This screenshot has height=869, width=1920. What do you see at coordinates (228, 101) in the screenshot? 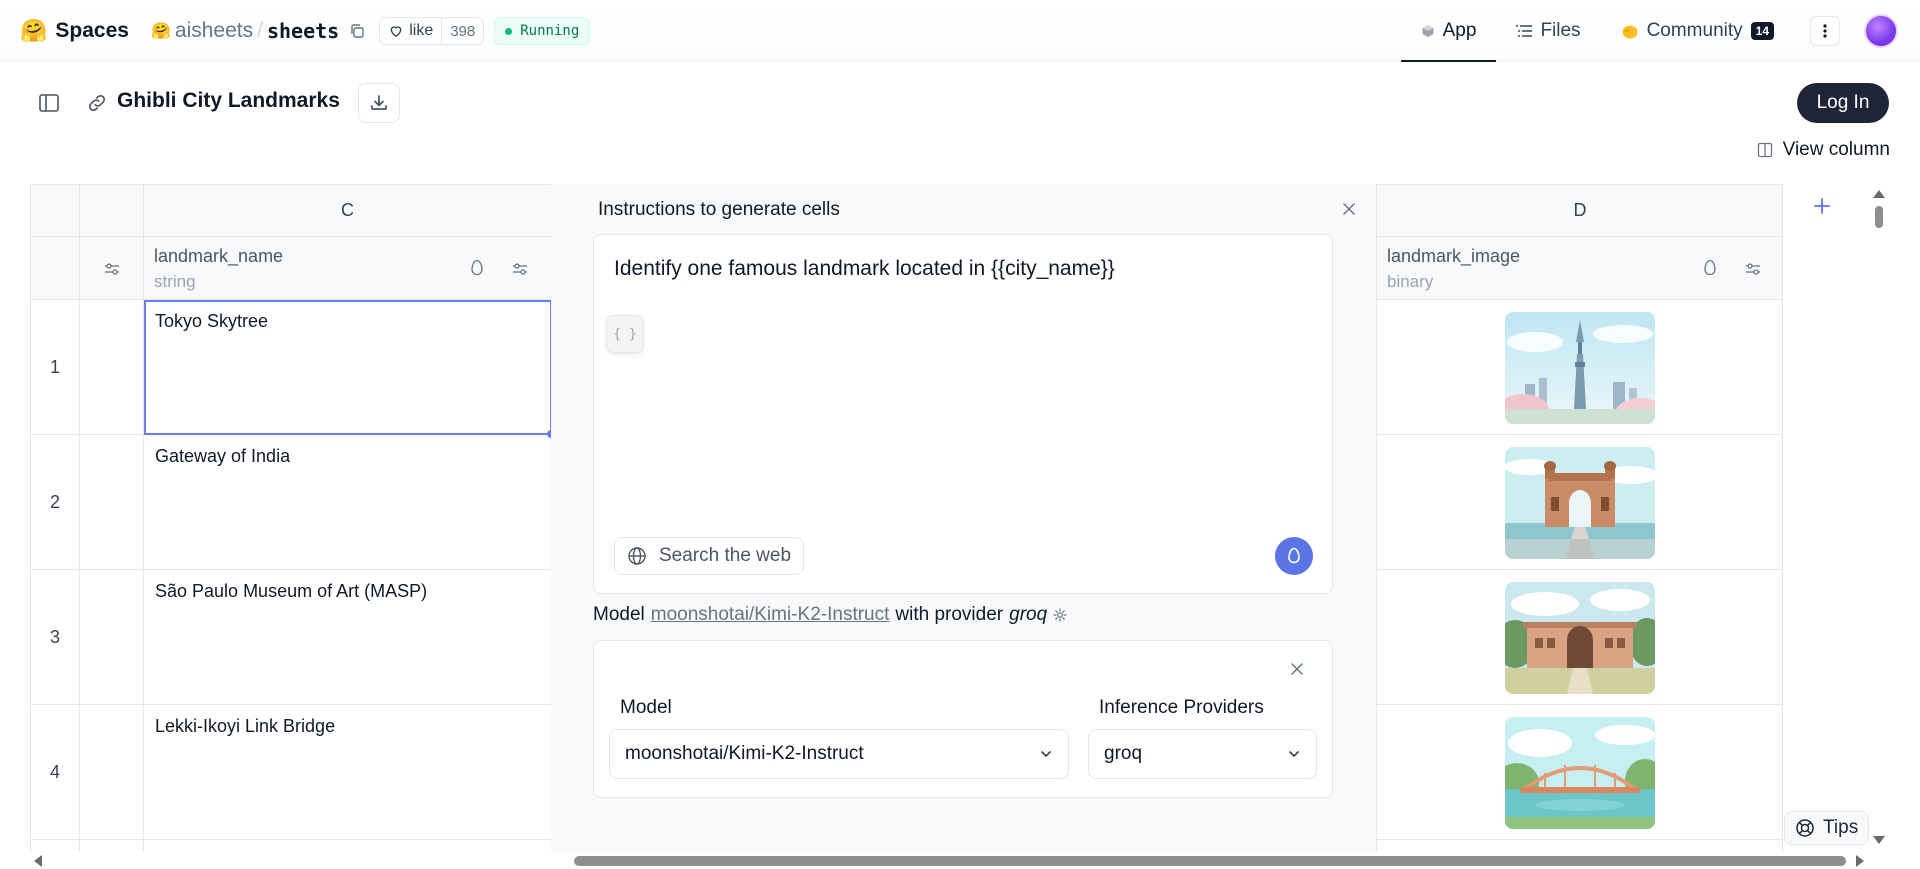
I see `dataset-title: Ghibli City Landmarks` at bounding box center [228, 101].